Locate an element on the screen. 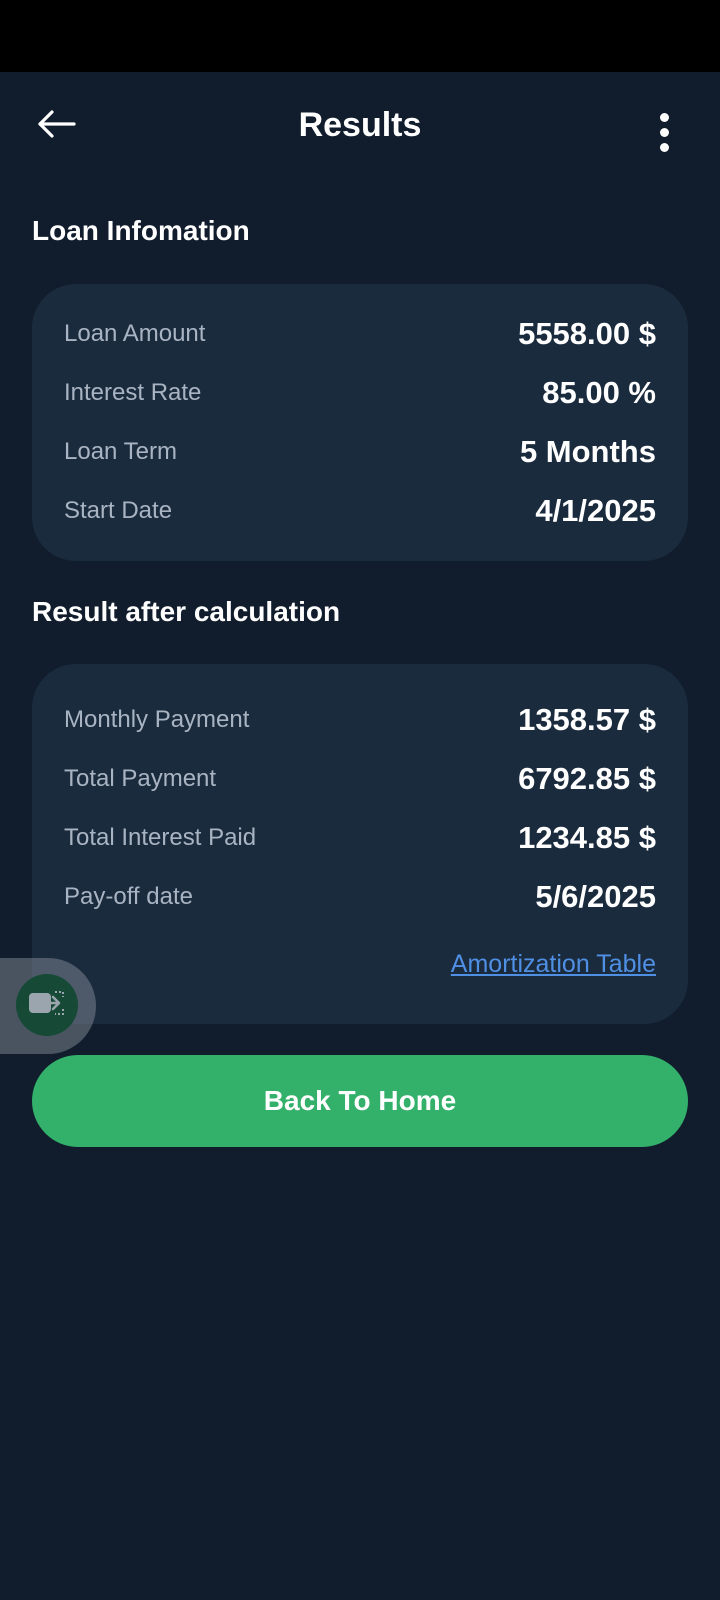 This screenshot has width=720, height=1600. interest-rate-row: Interest Rate 85.00 % is located at coordinates (360, 393).